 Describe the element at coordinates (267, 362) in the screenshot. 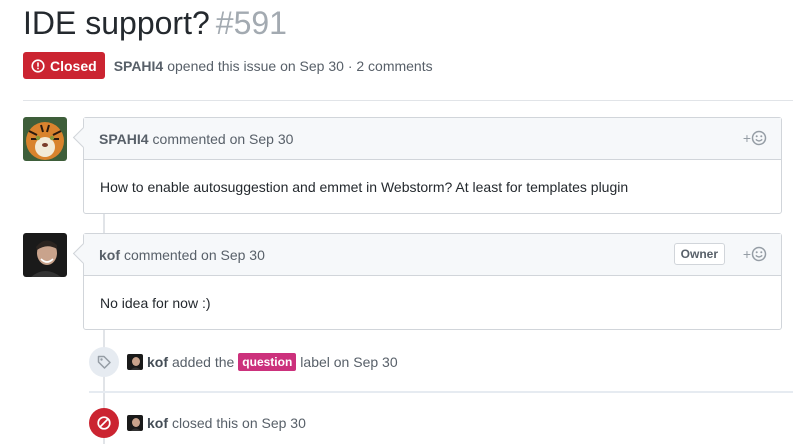

I see `label-question: question` at that location.